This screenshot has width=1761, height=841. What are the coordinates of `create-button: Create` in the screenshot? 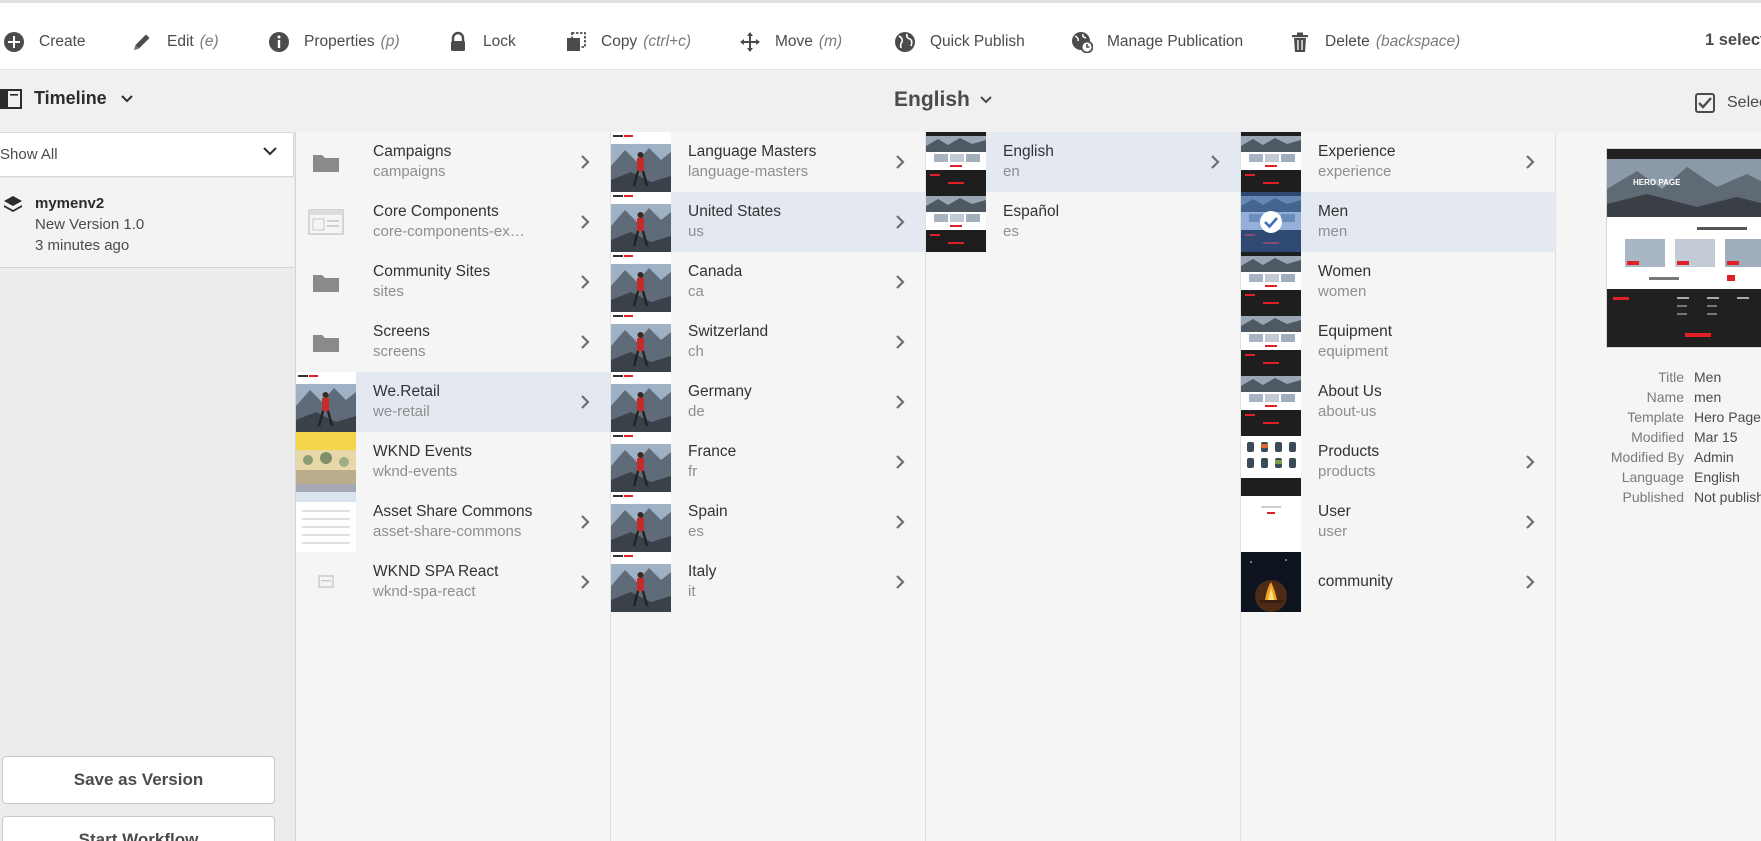 It's located at (44, 42).